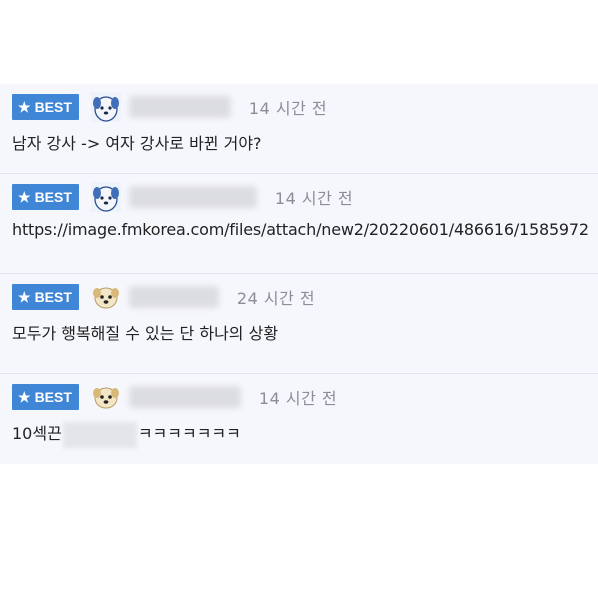  What do you see at coordinates (276, 298) in the screenshot?
I see `comment-time: 24 시간 전` at bounding box center [276, 298].